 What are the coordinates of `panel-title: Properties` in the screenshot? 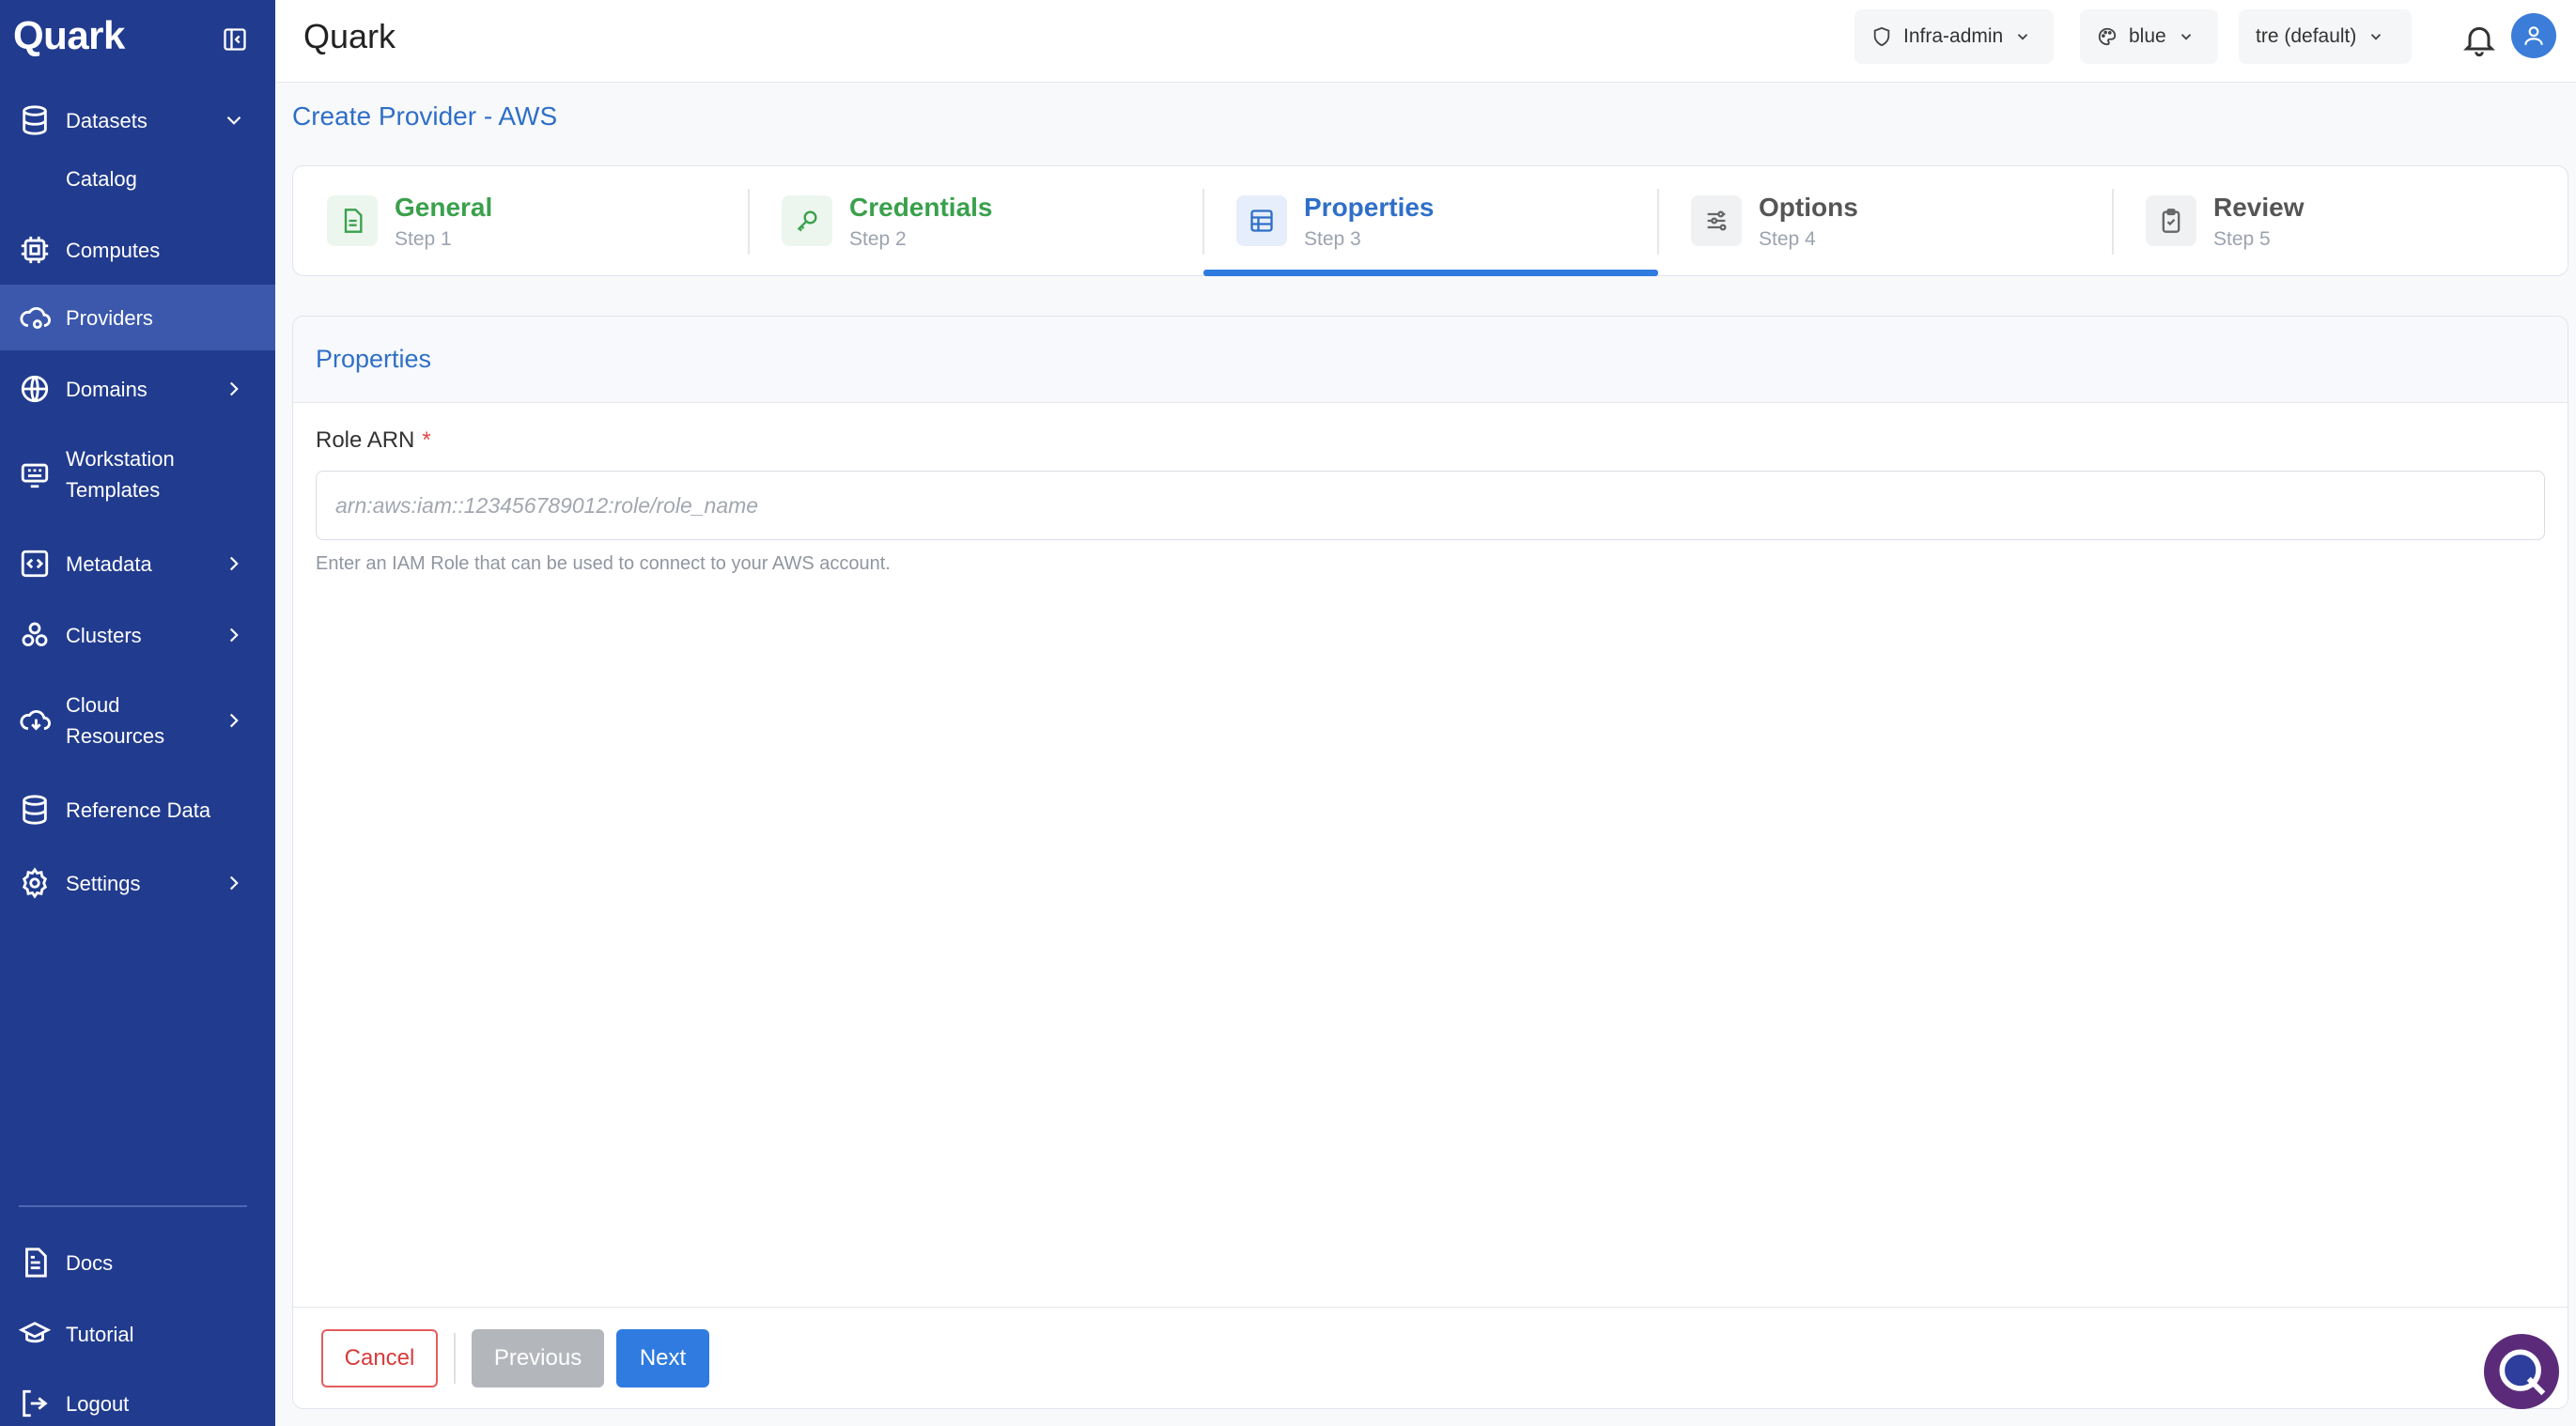 It's located at (374, 359).